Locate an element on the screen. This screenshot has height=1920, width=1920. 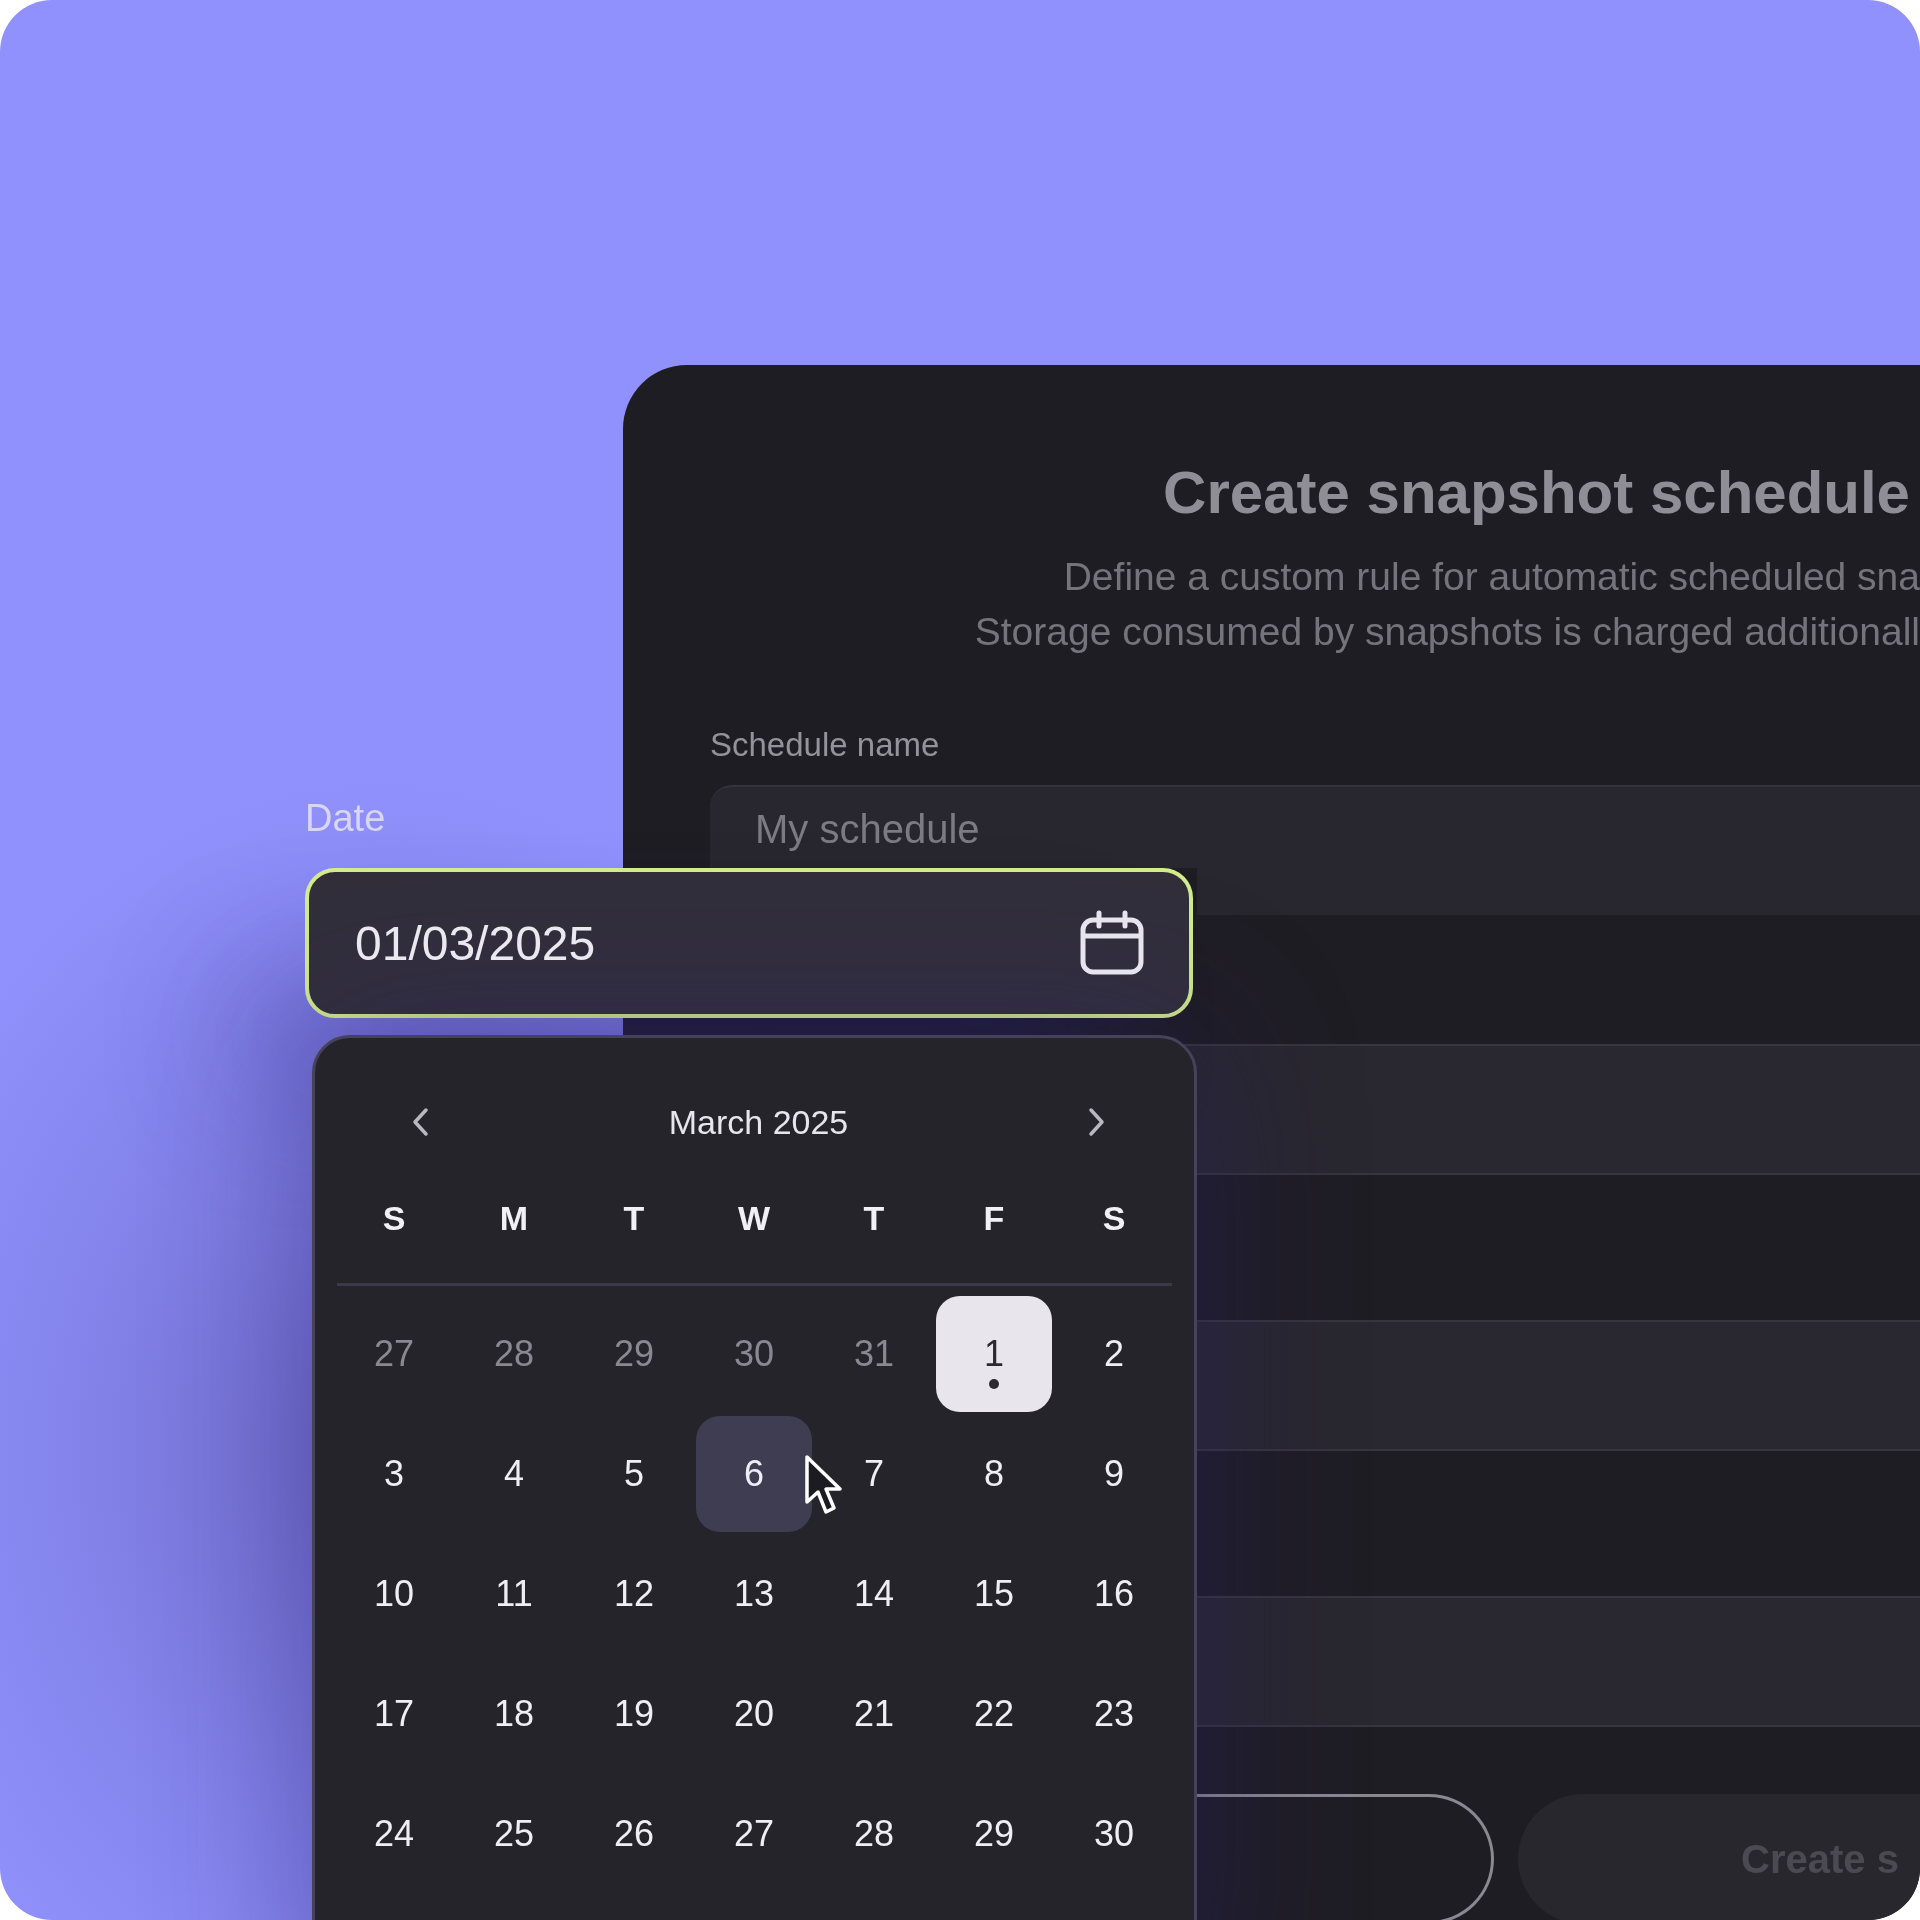
weekday-label: F is located at coordinates (994, 1218).